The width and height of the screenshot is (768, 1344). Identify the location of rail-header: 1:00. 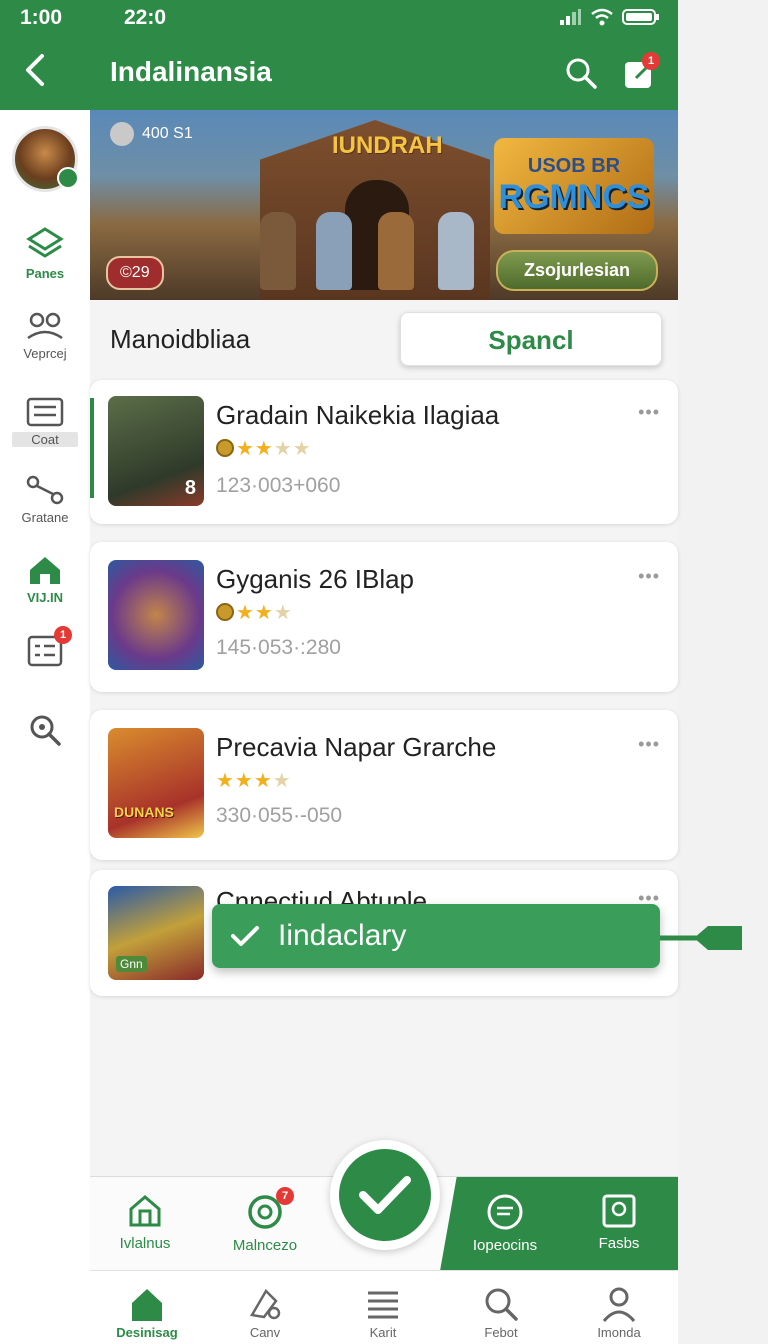
(45, 55).